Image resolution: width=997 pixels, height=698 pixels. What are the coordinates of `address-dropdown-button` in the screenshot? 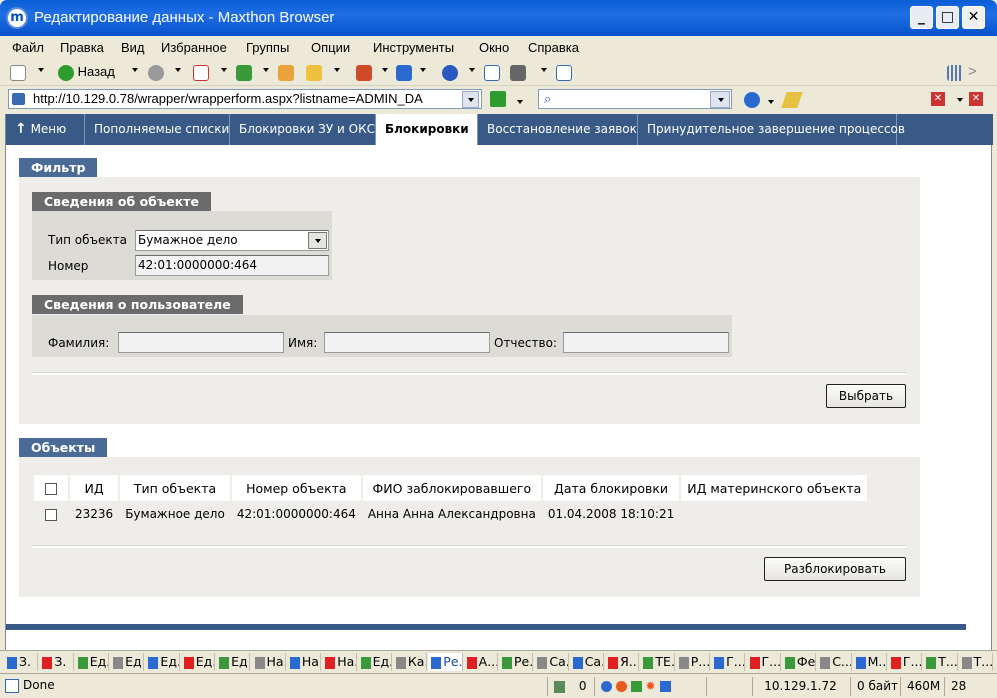 It's located at (470, 99).